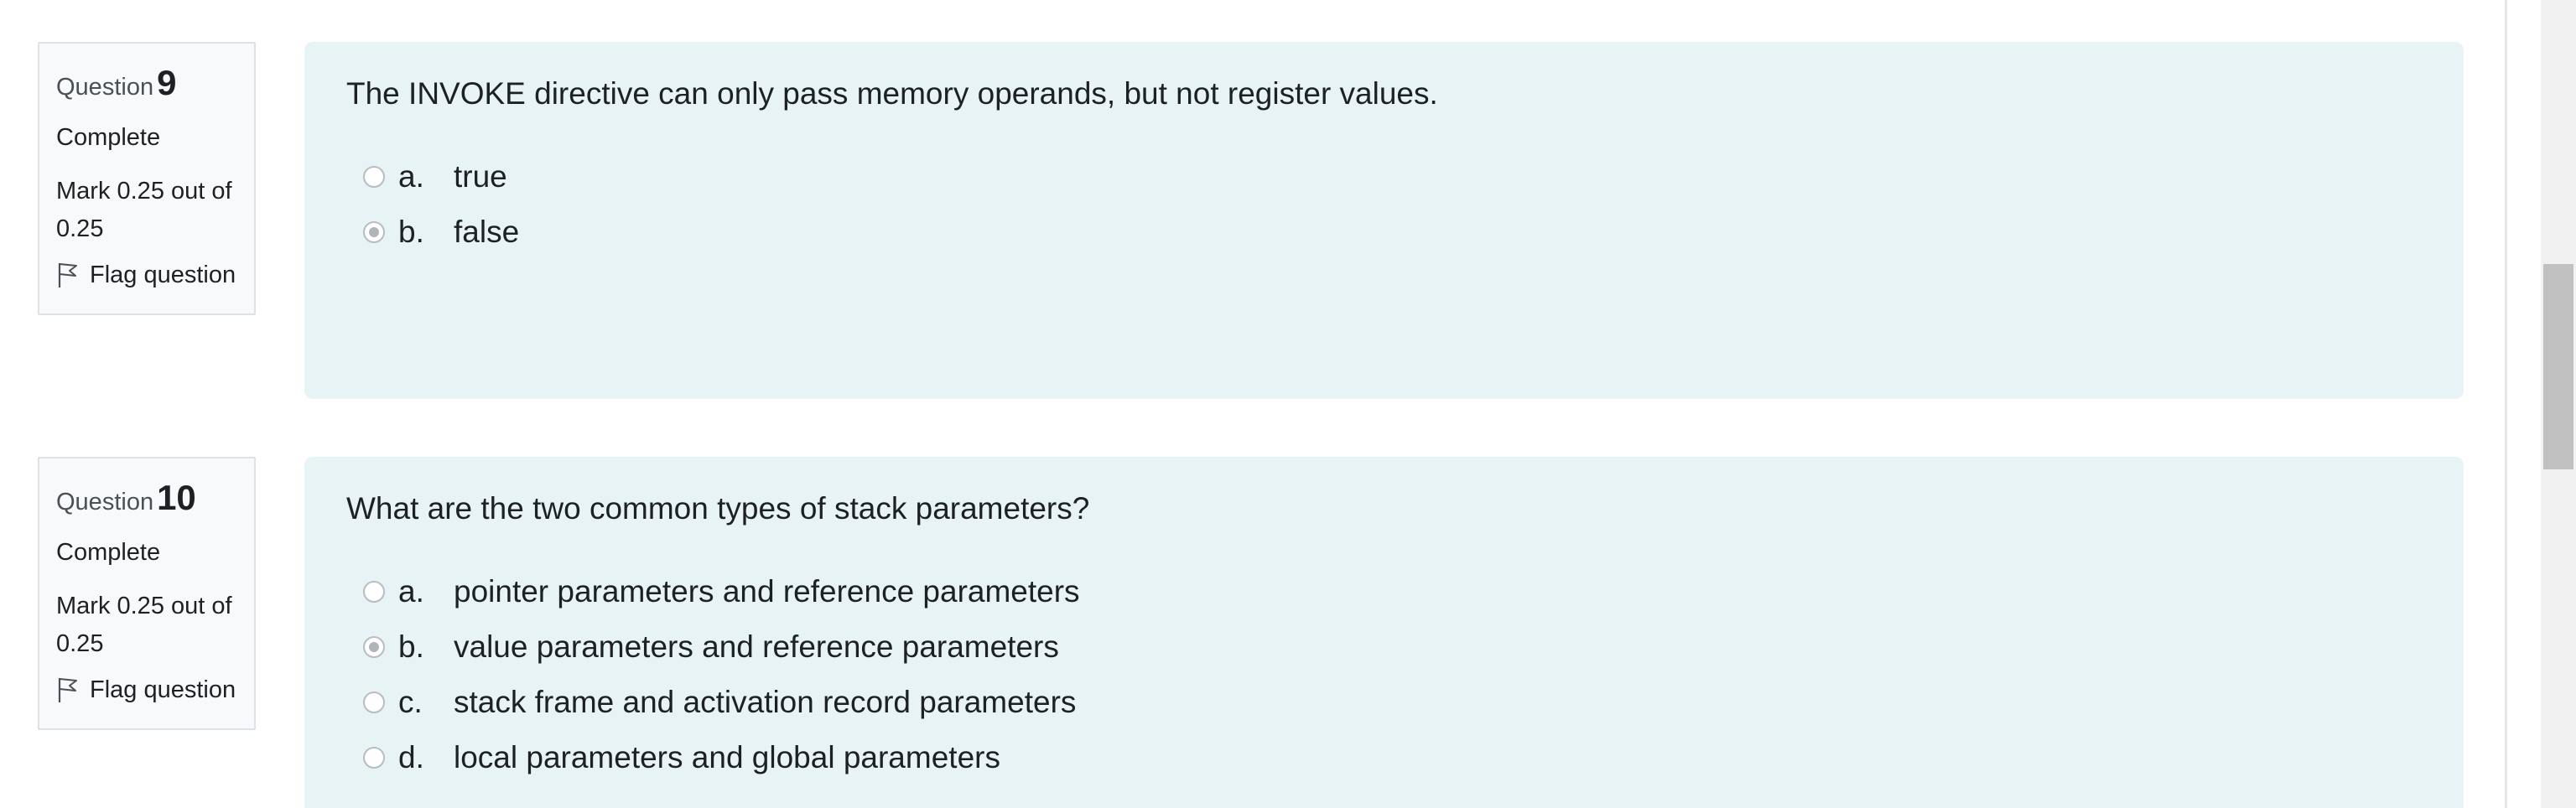 This screenshot has width=2576, height=808. What do you see at coordinates (487, 232) in the screenshot?
I see `answer-text: false` at bounding box center [487, 232].